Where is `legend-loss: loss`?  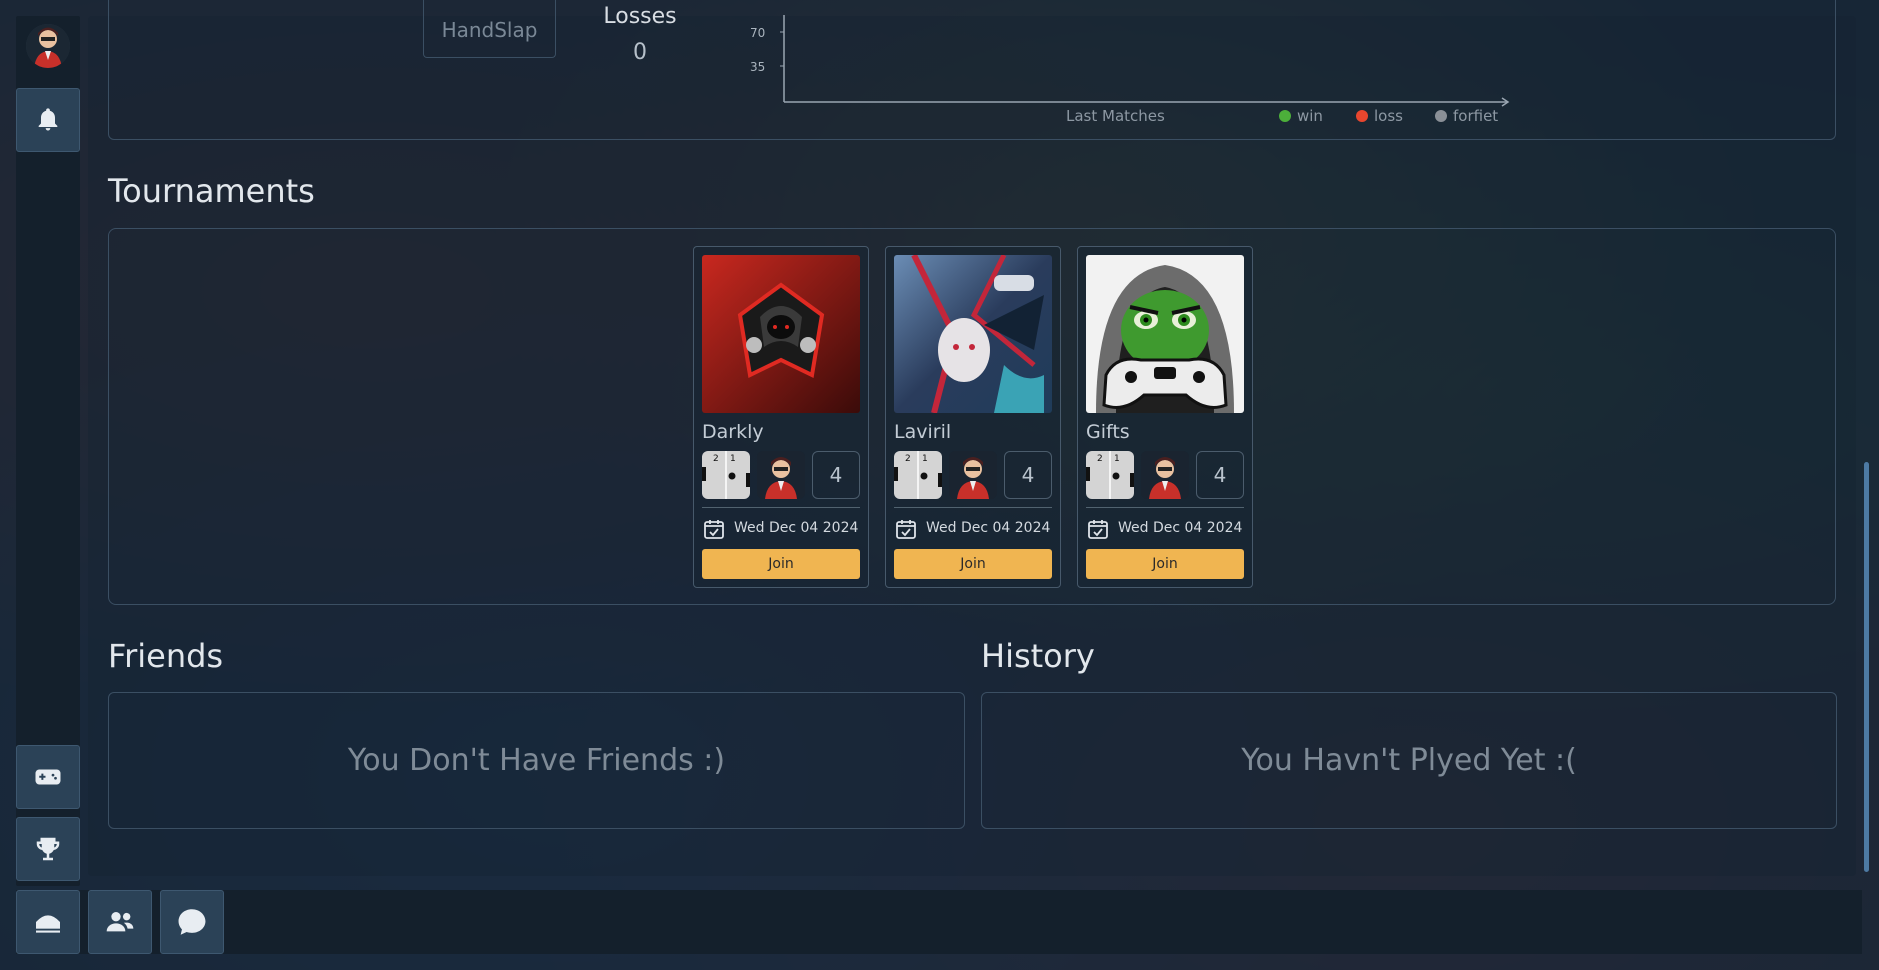
legend-loss: loss is located at coordinates (1388, 116).